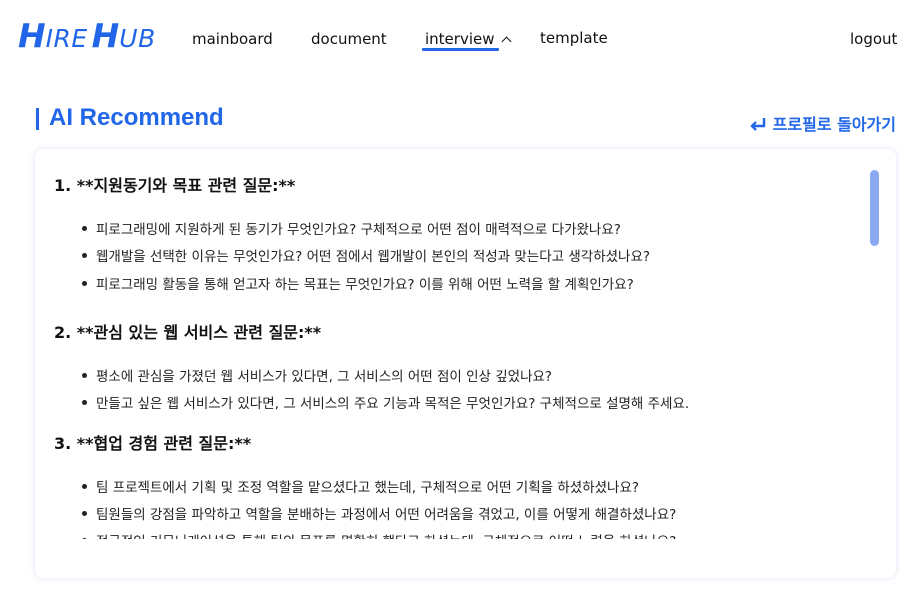 The width and height of the screenshot is (922, 599). Describe the element at coordinates (153, 443) in the screenshot. I see `section-heading: 3. **협업 경험 관련 질문:**` at that location.